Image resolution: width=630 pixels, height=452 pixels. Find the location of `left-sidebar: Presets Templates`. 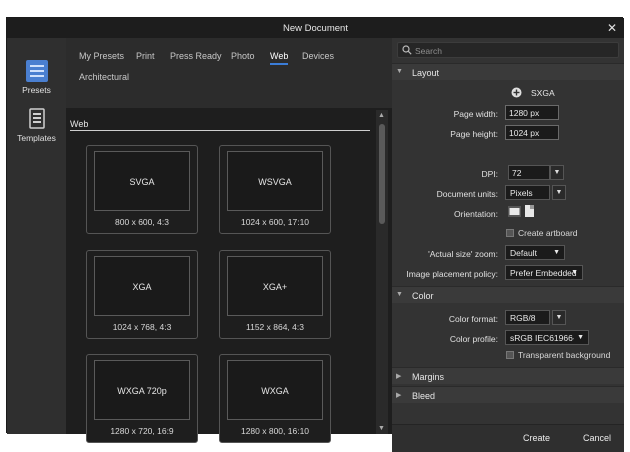

left-sidebar: Presets Templates is located at coordinates (36, 236).